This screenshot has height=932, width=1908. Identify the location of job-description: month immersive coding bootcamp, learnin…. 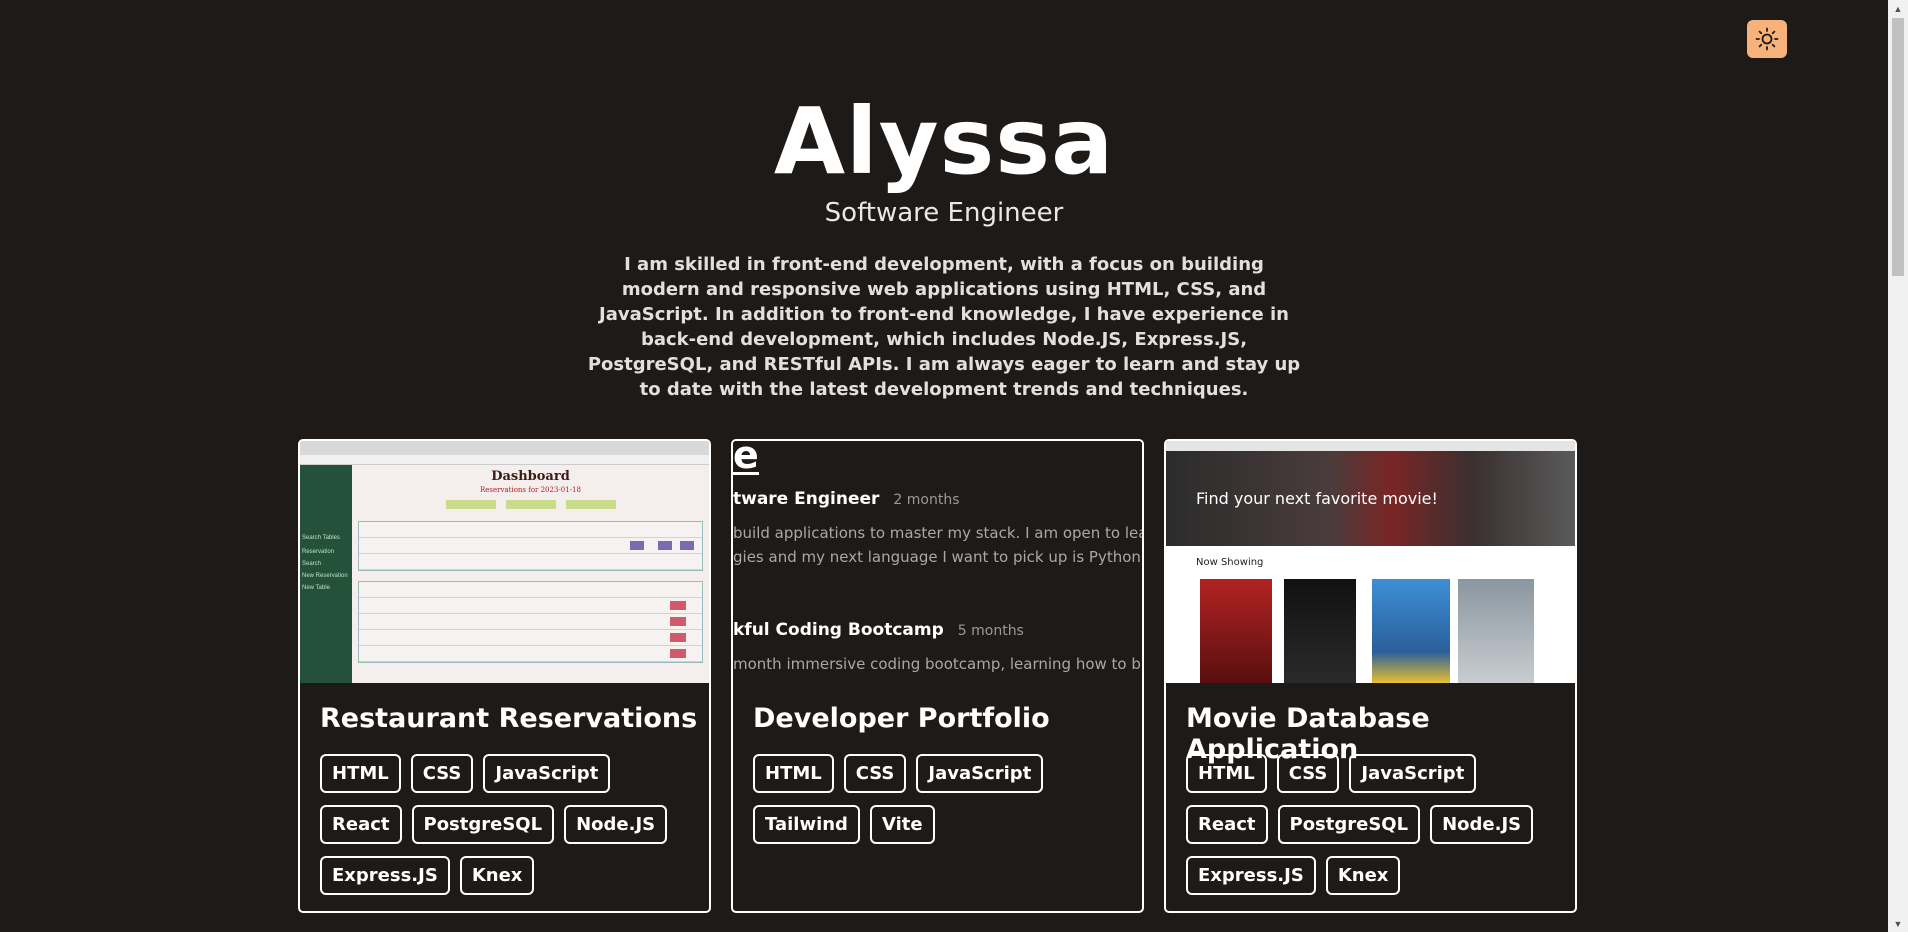
(937, 664).